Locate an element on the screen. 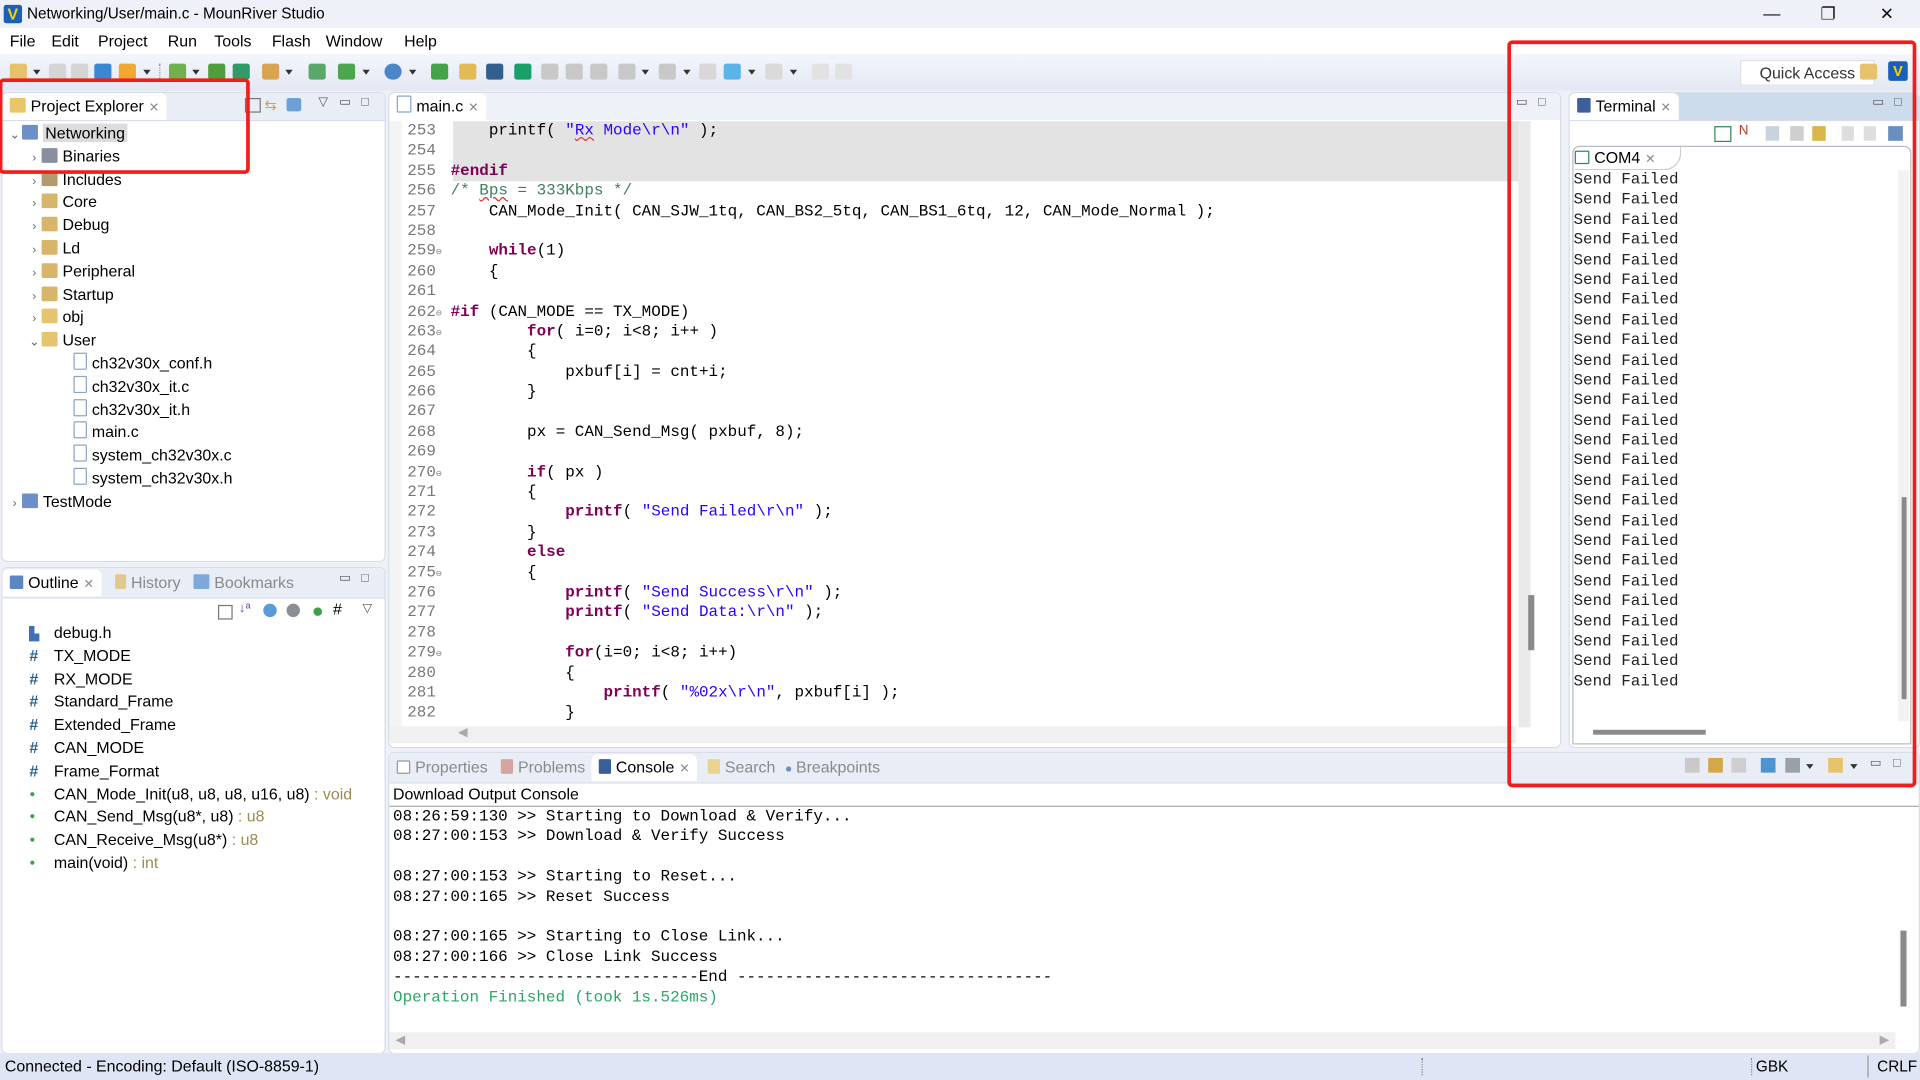  build-icon is located at coordinates (177, 71).